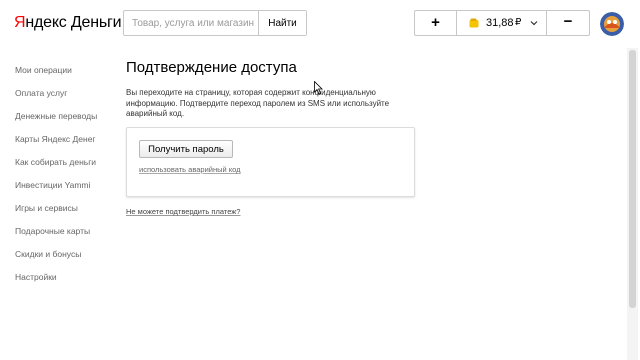 Image resolution: width=640 pixels, height=360 pixels. I want to click on logo-first-letter: Я, so click(20, 22).